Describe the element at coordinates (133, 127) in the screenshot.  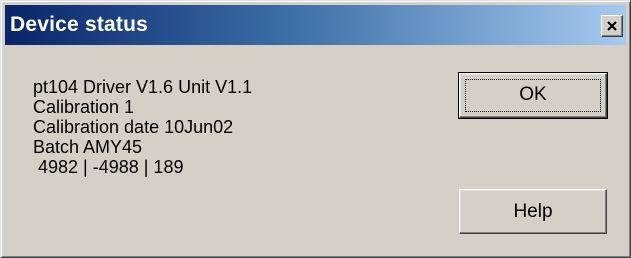
I see `calibration-date-text: Calibration date 10Jun02` at that location.